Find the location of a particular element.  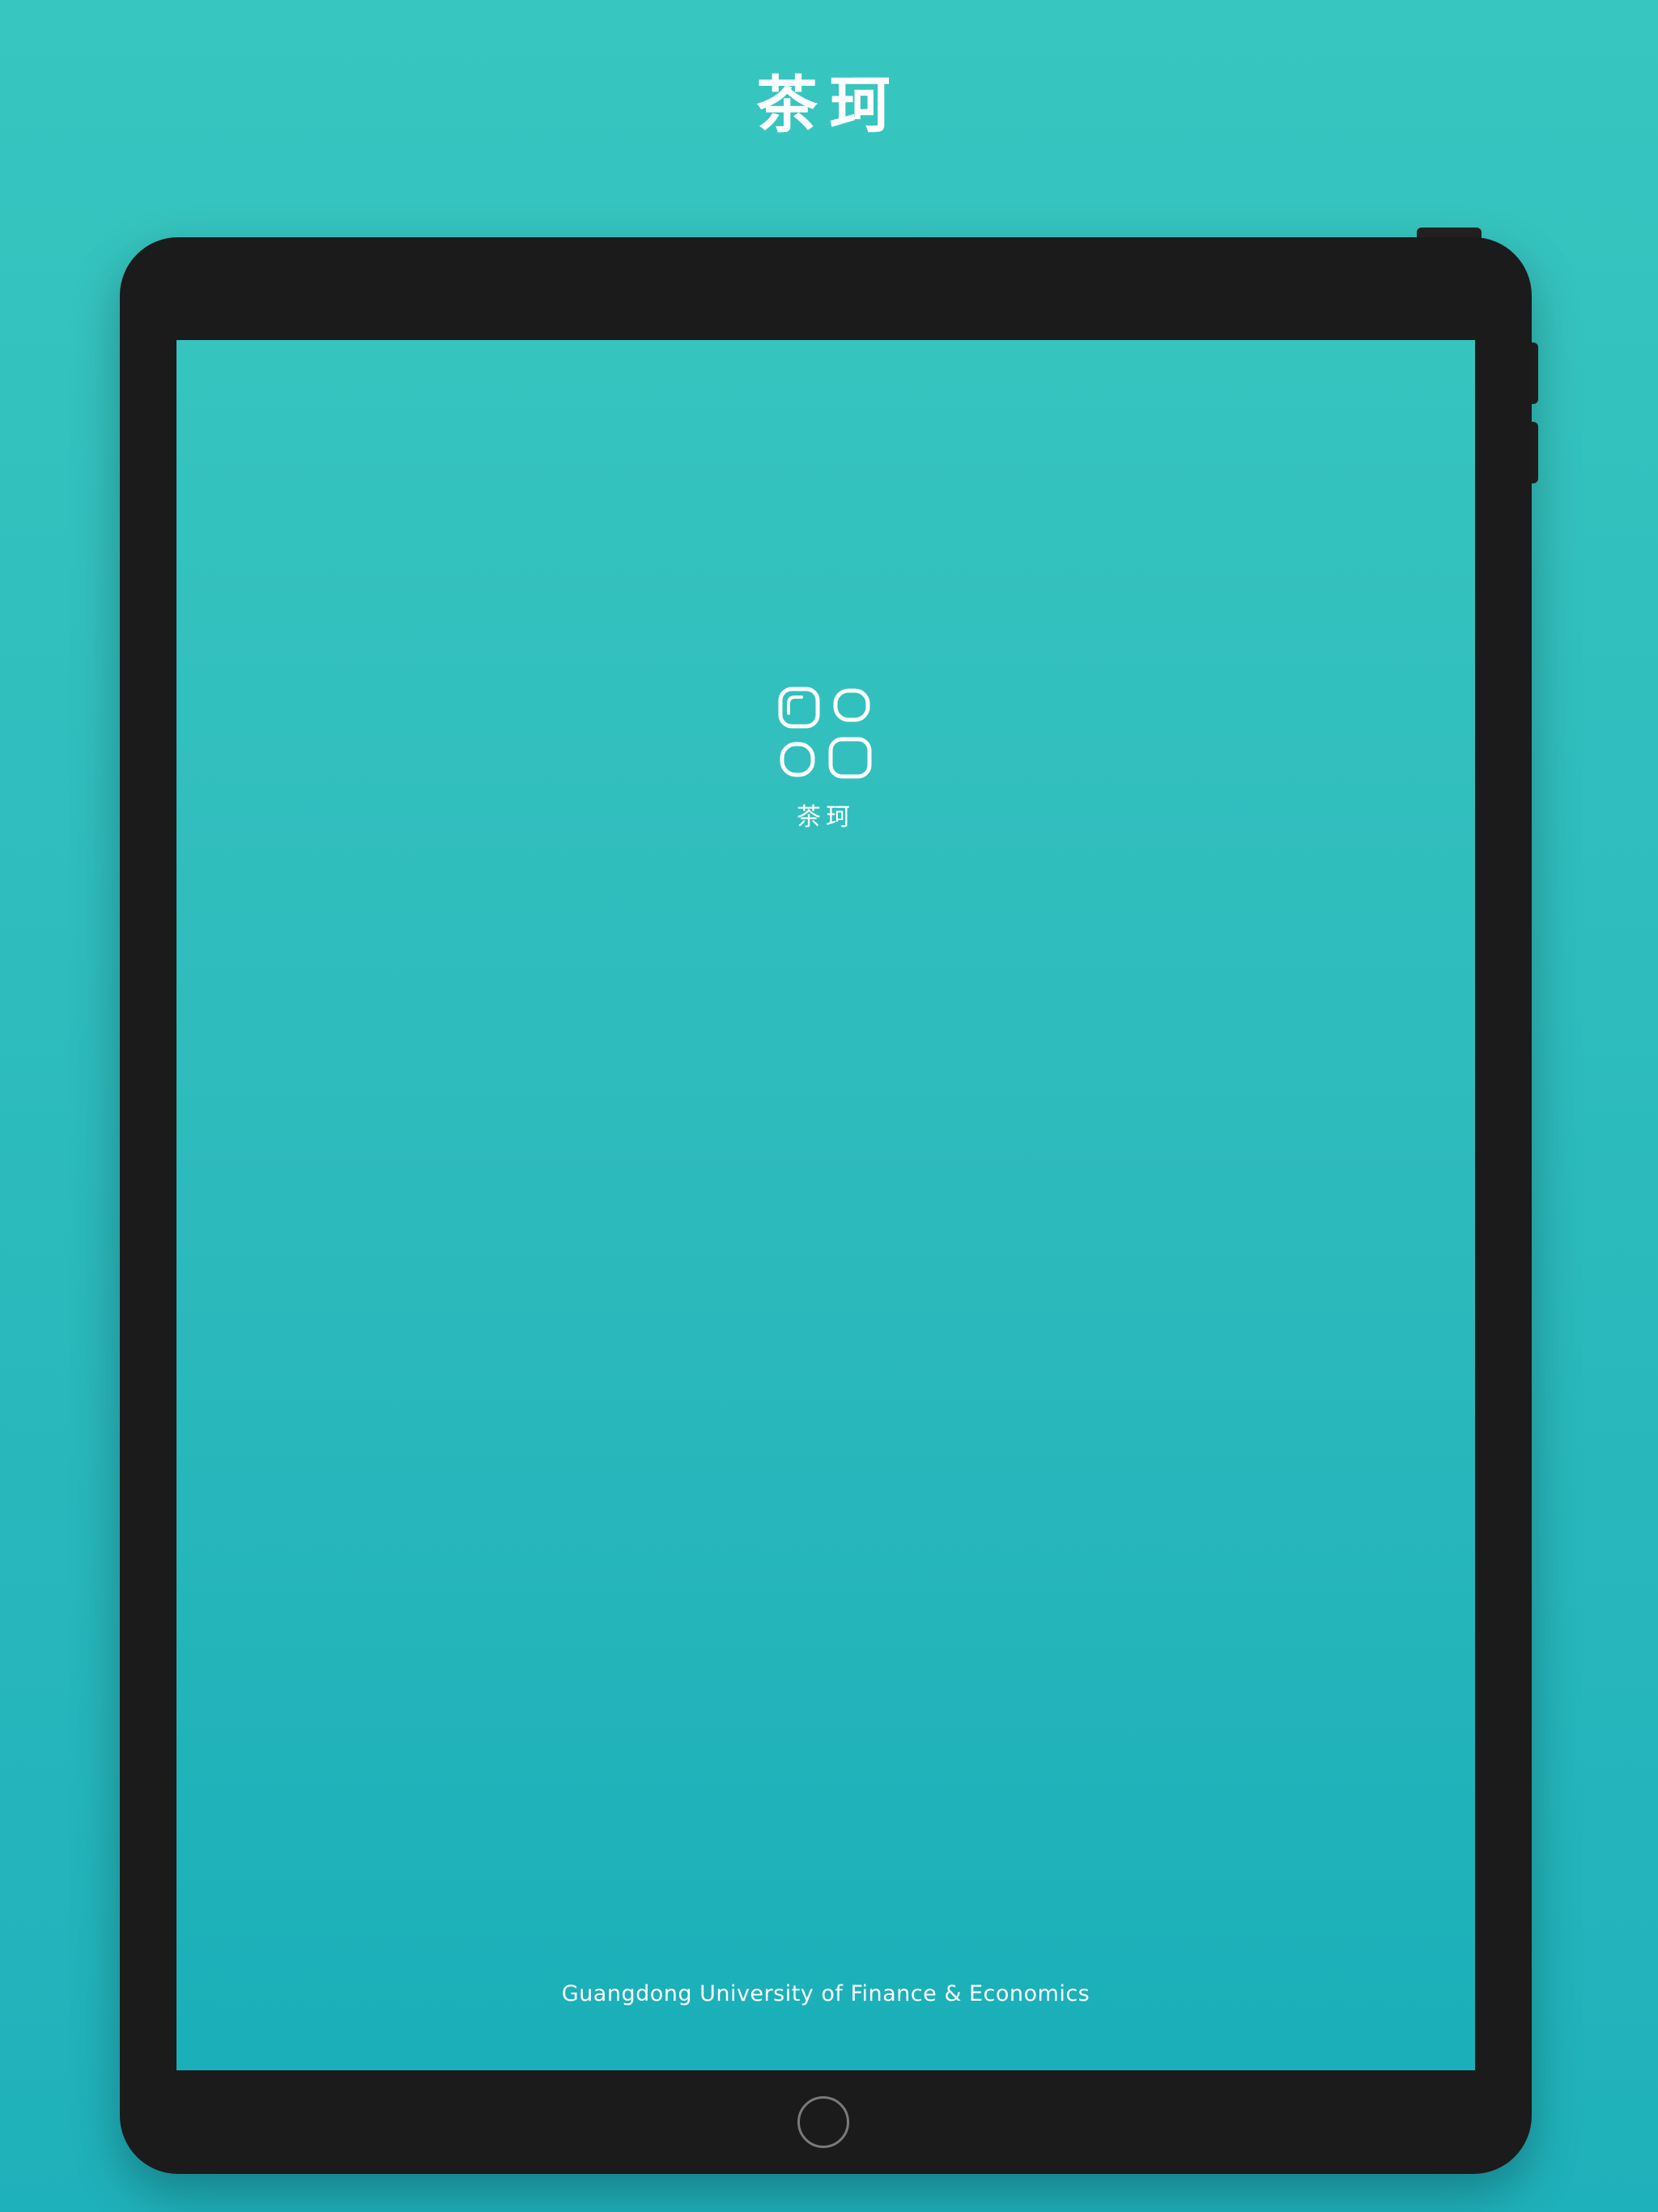

home-button is located at coordinates (823, 2122).